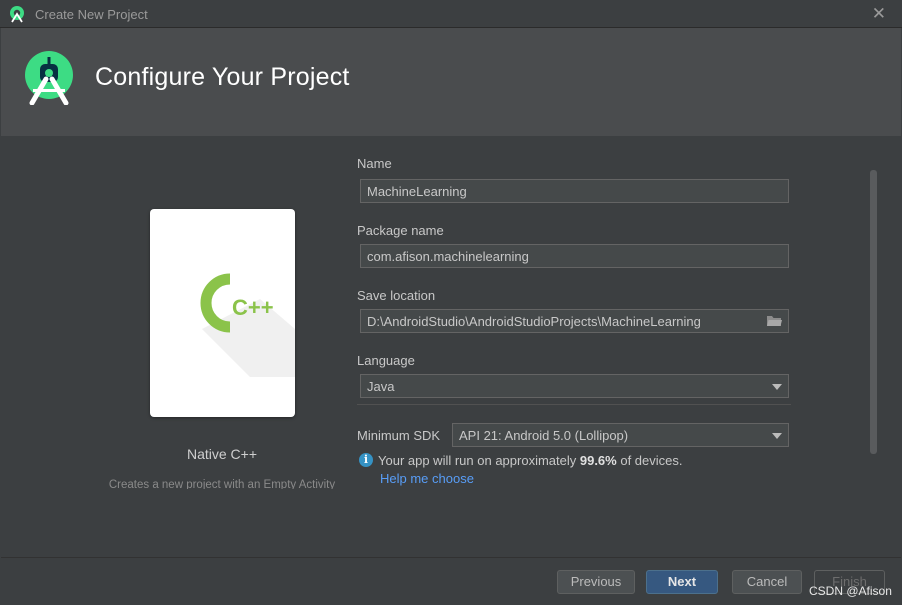 The width and height of the screenshot is (902, 605). I want to click on language-value: Java, so click(381, 386).